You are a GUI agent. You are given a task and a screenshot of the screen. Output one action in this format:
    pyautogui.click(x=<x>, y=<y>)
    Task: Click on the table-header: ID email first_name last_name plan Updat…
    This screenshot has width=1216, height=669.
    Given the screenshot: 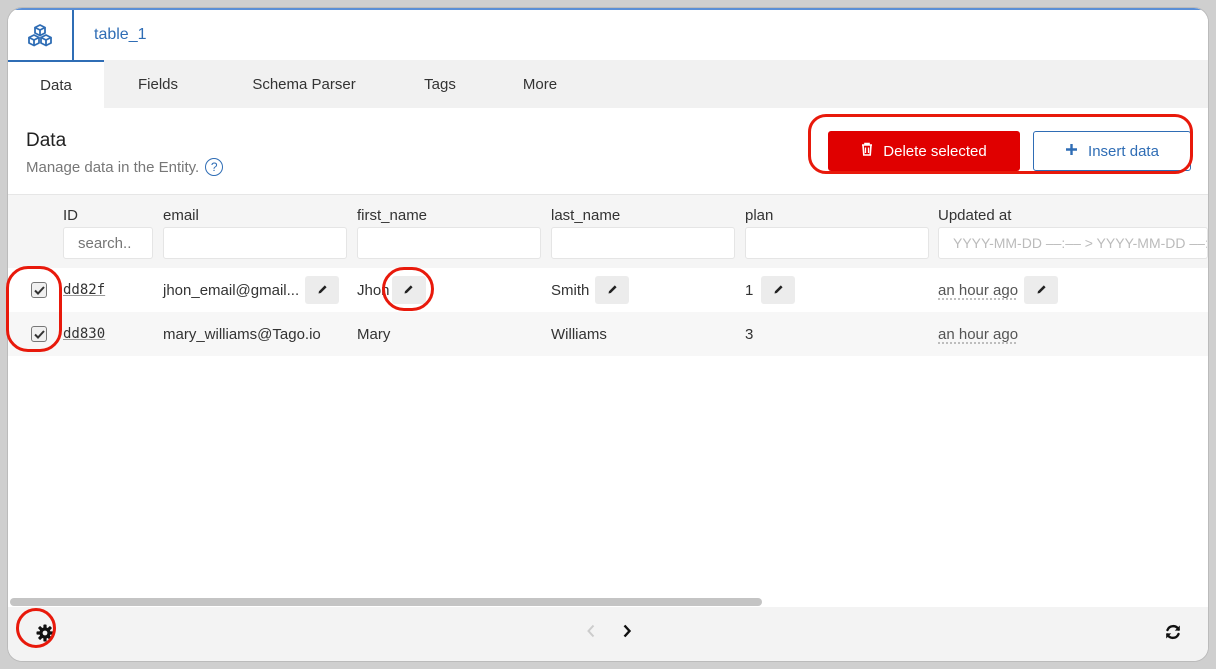 What is the action you would take?
    pyautogui.click(x=608, y=231)
    